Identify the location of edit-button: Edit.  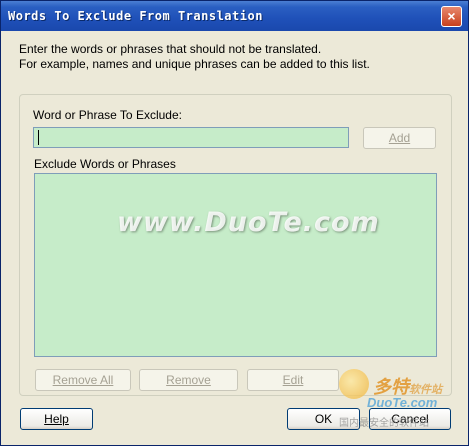
(293, 380).